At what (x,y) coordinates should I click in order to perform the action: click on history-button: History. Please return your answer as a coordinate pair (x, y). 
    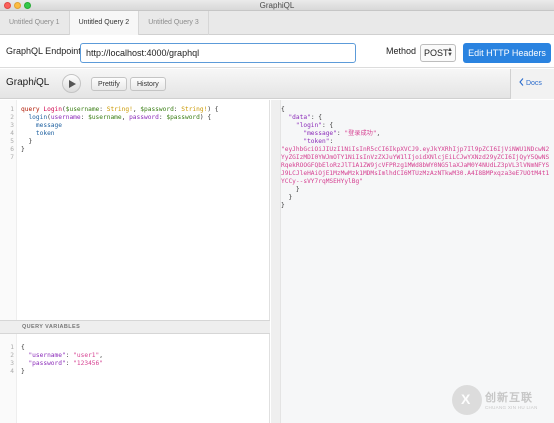
    Looking at the image, I should click on (148, 84).